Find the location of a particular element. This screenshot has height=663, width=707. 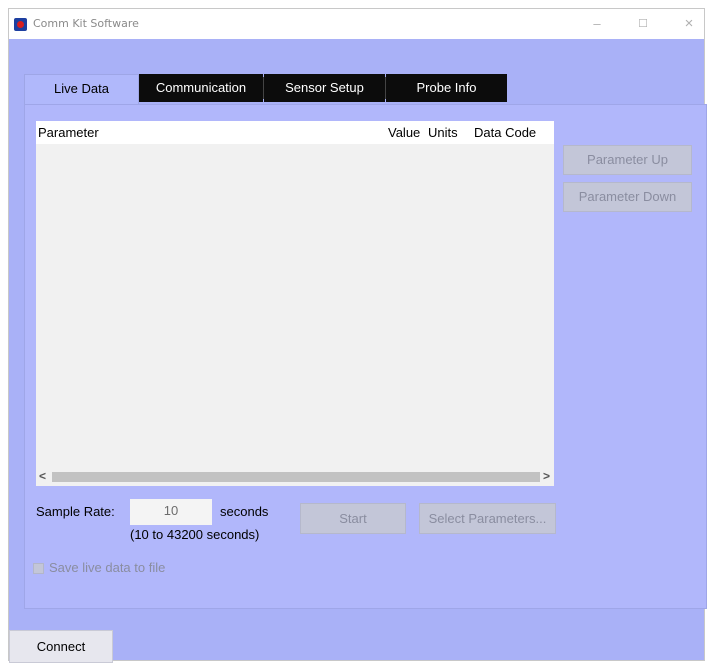

horizontal-scrollbar: < > is located at coordinates (295, 477).